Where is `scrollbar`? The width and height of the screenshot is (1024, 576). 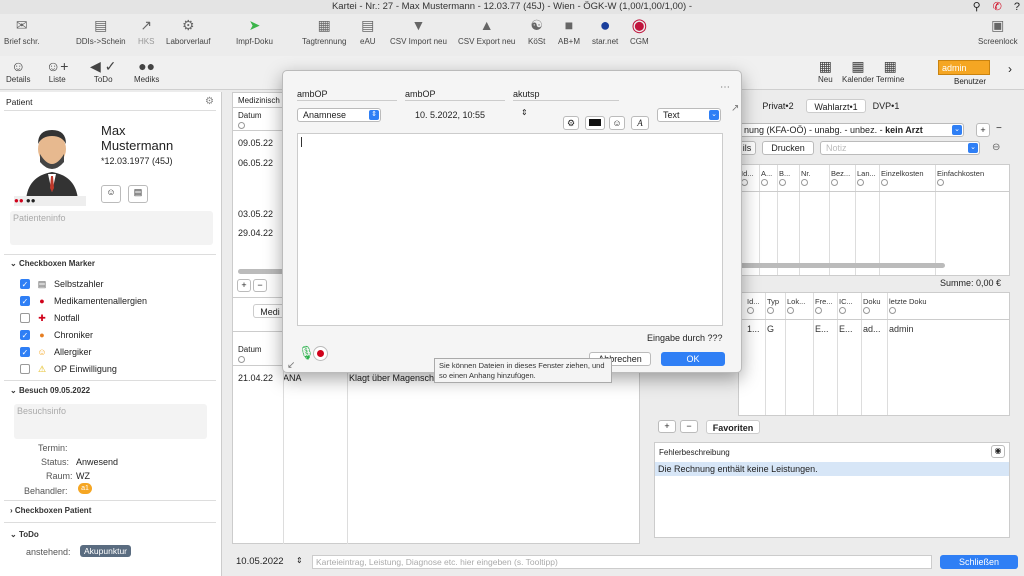 scrollbar is located at coordinates (842, 265).